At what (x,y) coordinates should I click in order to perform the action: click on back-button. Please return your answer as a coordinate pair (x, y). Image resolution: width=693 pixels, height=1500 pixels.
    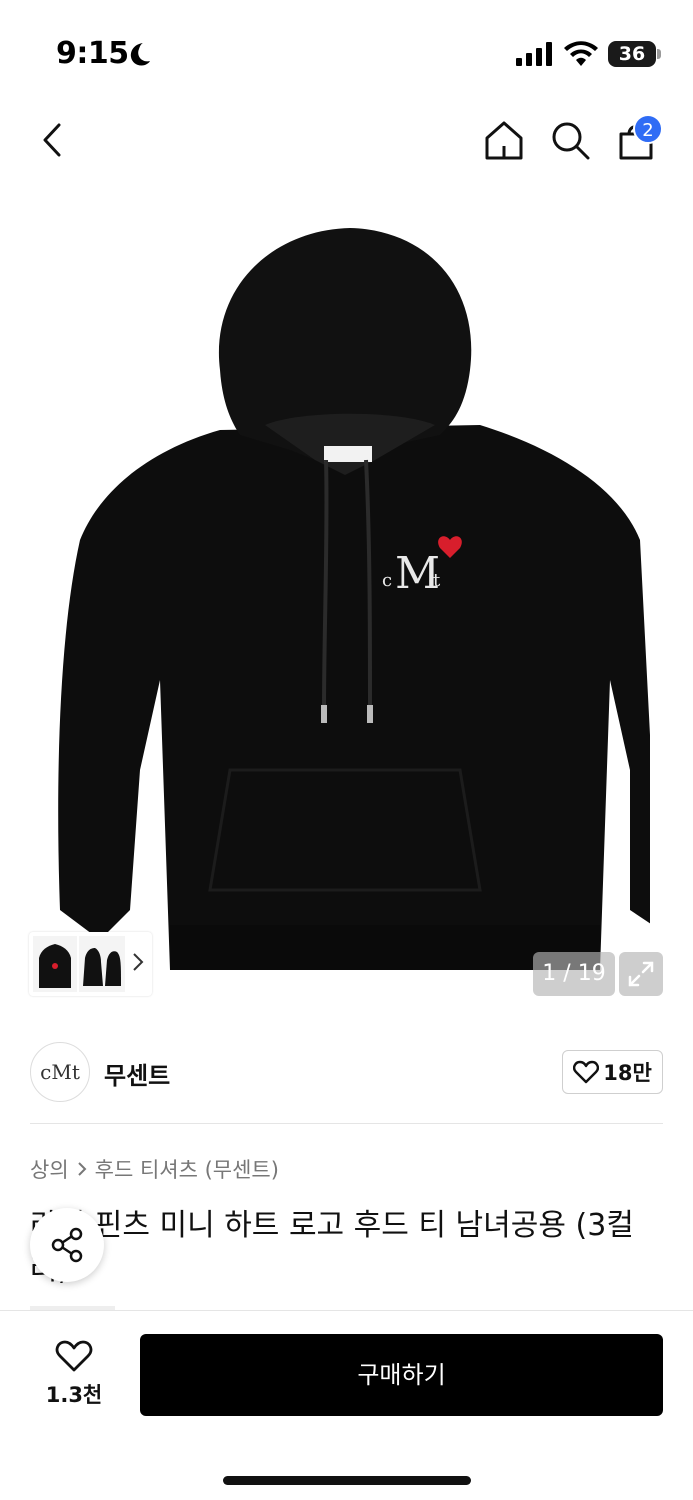
    Looking at the image, I should click on (52, 140).